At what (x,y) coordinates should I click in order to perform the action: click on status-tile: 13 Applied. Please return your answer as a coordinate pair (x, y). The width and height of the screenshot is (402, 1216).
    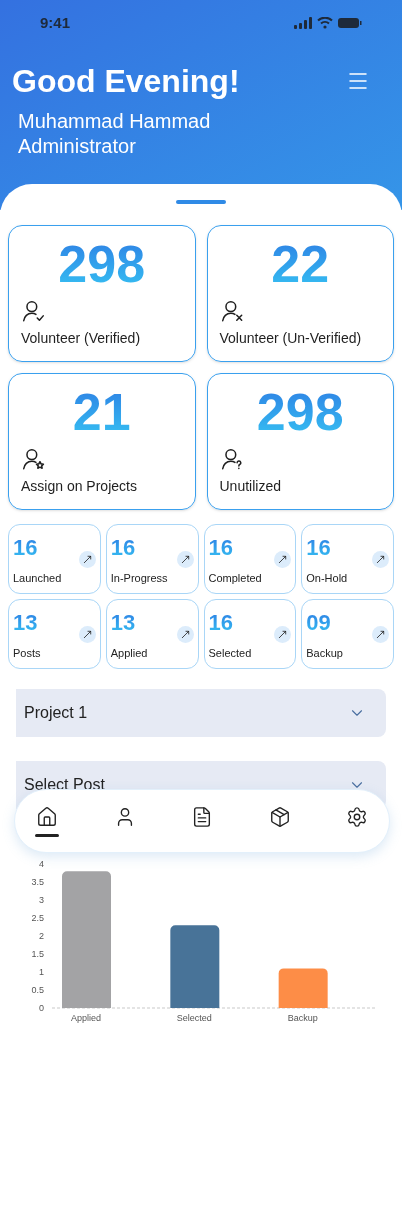
    Looking at the image, I should click on (152, 634).